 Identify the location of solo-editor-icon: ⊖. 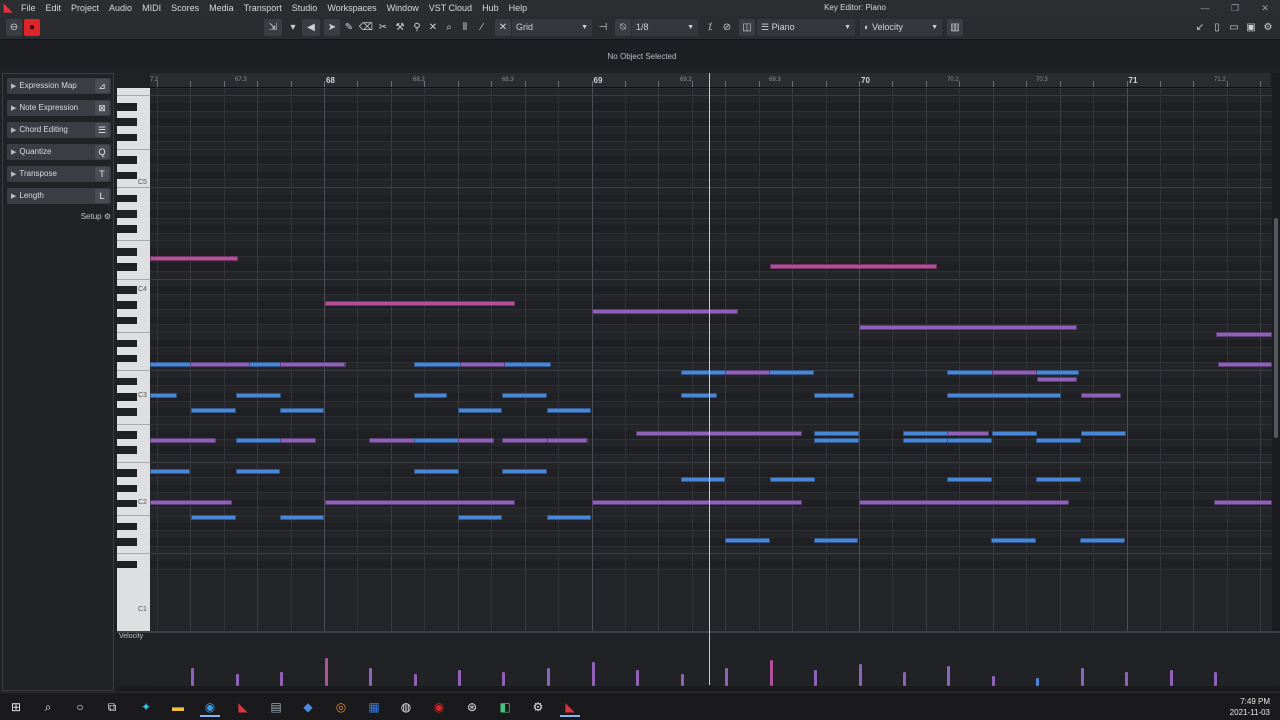
(14, 27).